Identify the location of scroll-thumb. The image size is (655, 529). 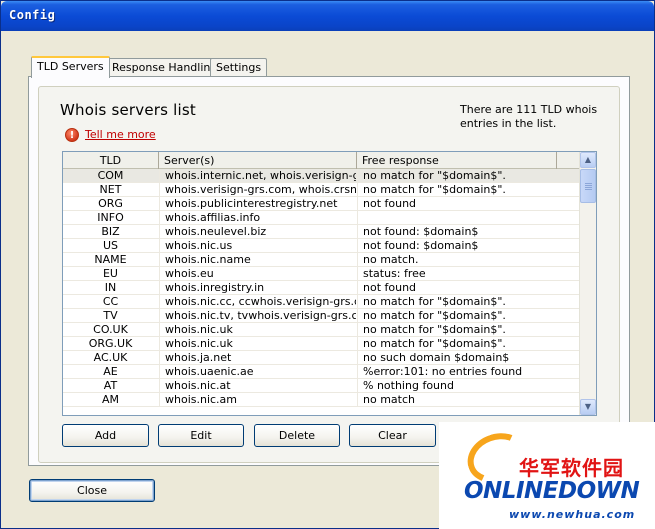
(588, 186).